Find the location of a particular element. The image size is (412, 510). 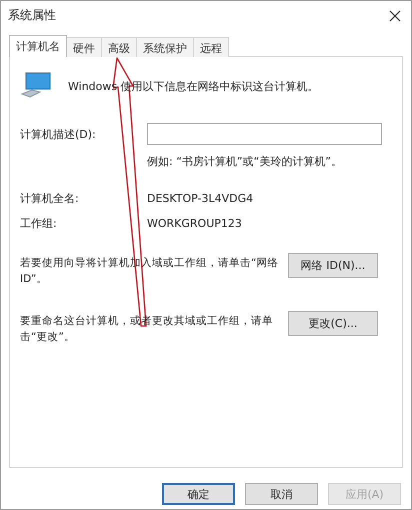

dialog-button: 取消 is located at coordinates (281, 494).